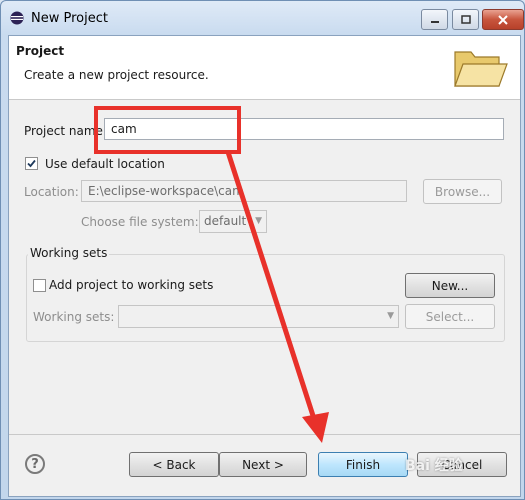 The width and height of the screenshot is (525, 500). Describe the element at coordinates (264, 434) in the screenshot. I see `footer-divider` at that location.